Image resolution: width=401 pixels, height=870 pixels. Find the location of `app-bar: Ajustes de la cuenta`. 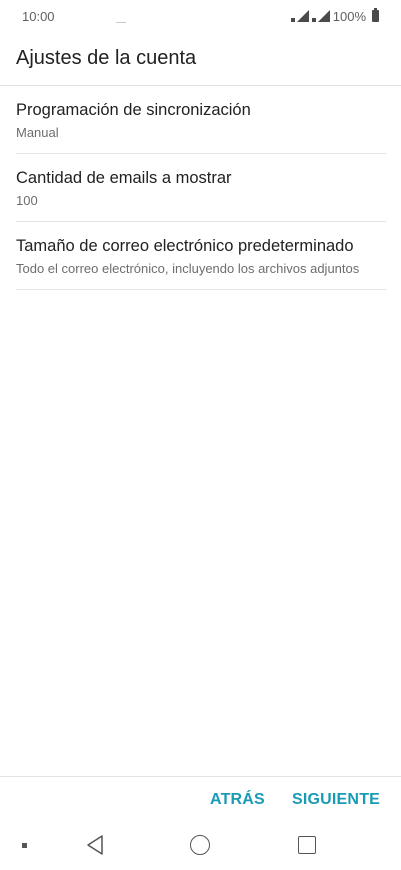

app-bar: Ajustes de la cuenta is located at coordinates (200, 59).